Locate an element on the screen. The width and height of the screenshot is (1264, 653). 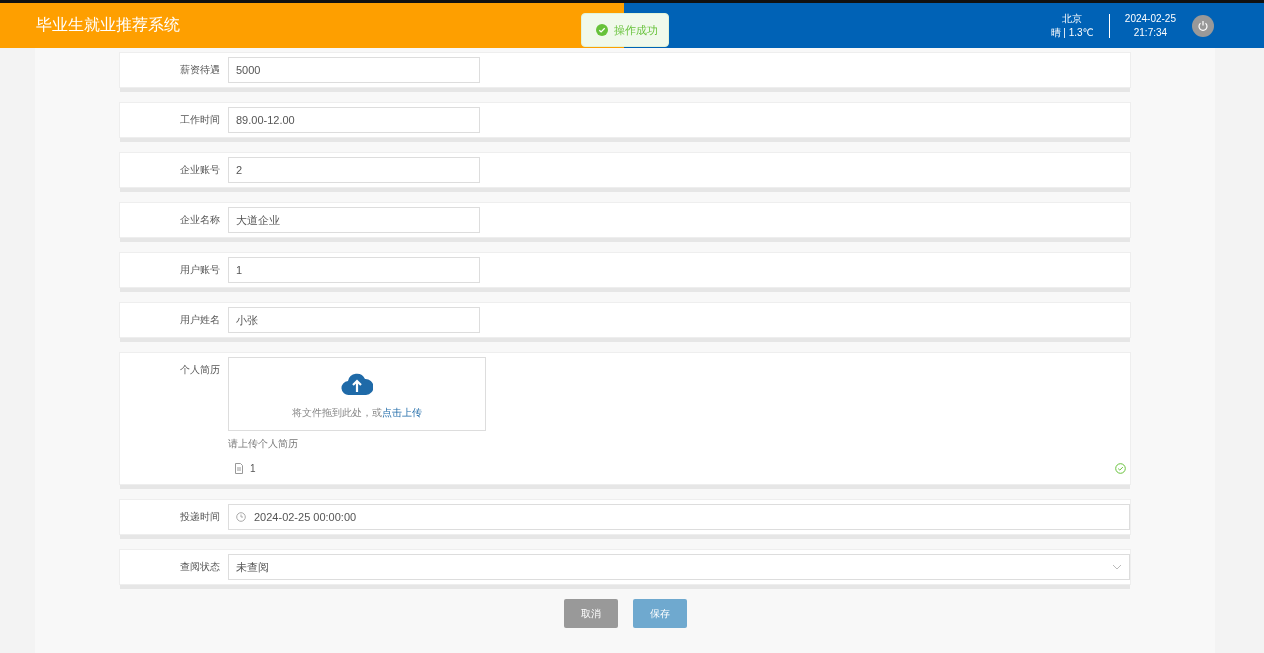
weather: 晴 | 1.3℃ is located at coordinates (1072, 32).